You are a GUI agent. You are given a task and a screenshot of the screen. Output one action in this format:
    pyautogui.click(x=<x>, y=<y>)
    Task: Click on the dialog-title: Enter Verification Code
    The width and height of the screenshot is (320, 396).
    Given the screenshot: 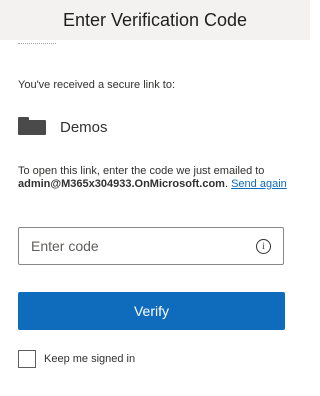 What is the action you would take?
    pyautogui.click(x=155, y=19)
    